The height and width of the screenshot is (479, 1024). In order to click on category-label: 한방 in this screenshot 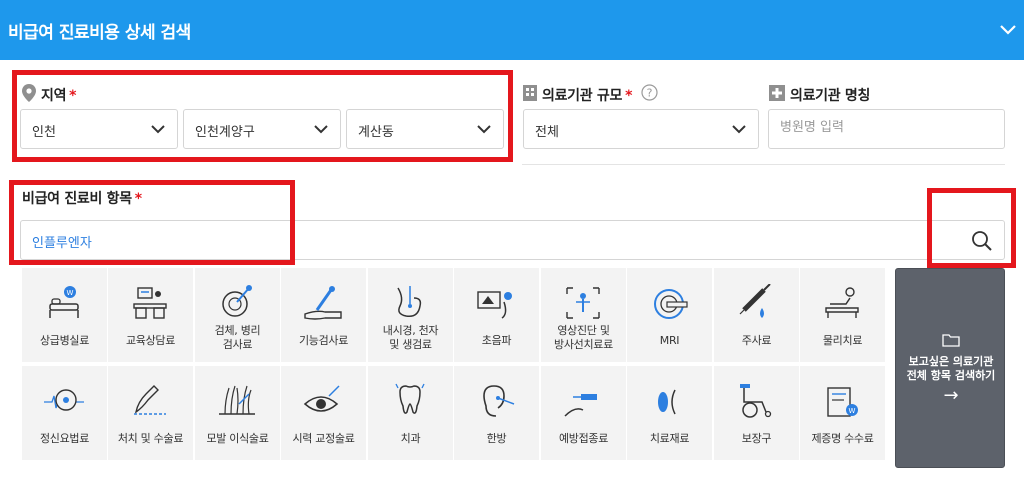, I will do `click(496, 438)`.